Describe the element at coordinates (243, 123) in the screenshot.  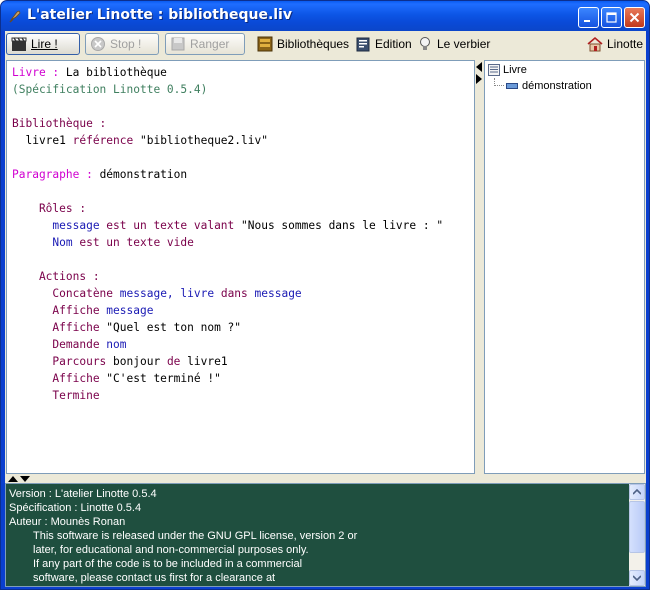
I see `code-line: Bibliothèque :` at that location.